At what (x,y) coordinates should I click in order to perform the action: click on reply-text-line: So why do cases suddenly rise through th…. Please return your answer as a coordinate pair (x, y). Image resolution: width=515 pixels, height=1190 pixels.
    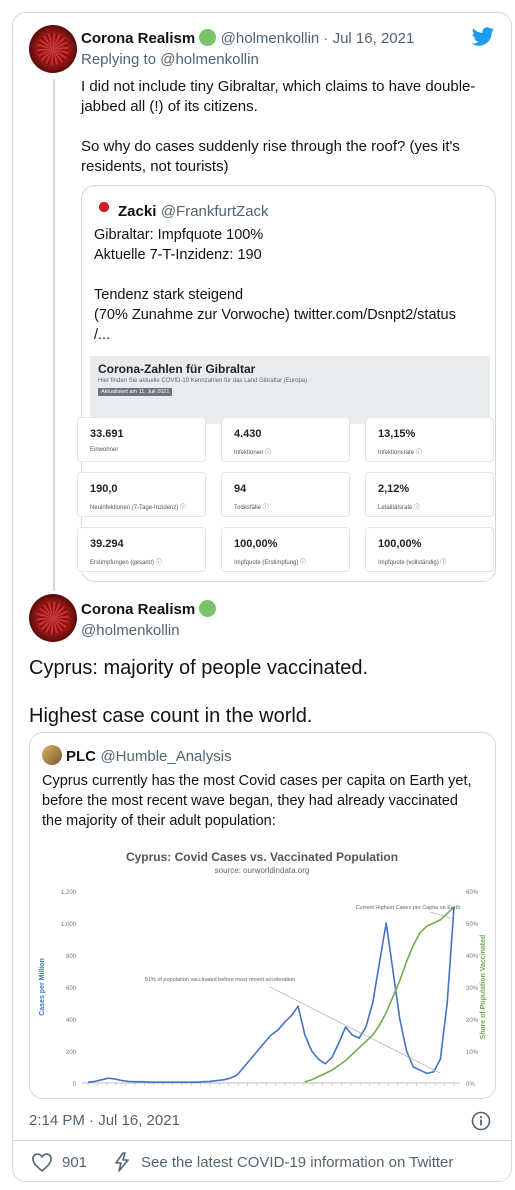
    Looking at the image, I should click on (270, 146).